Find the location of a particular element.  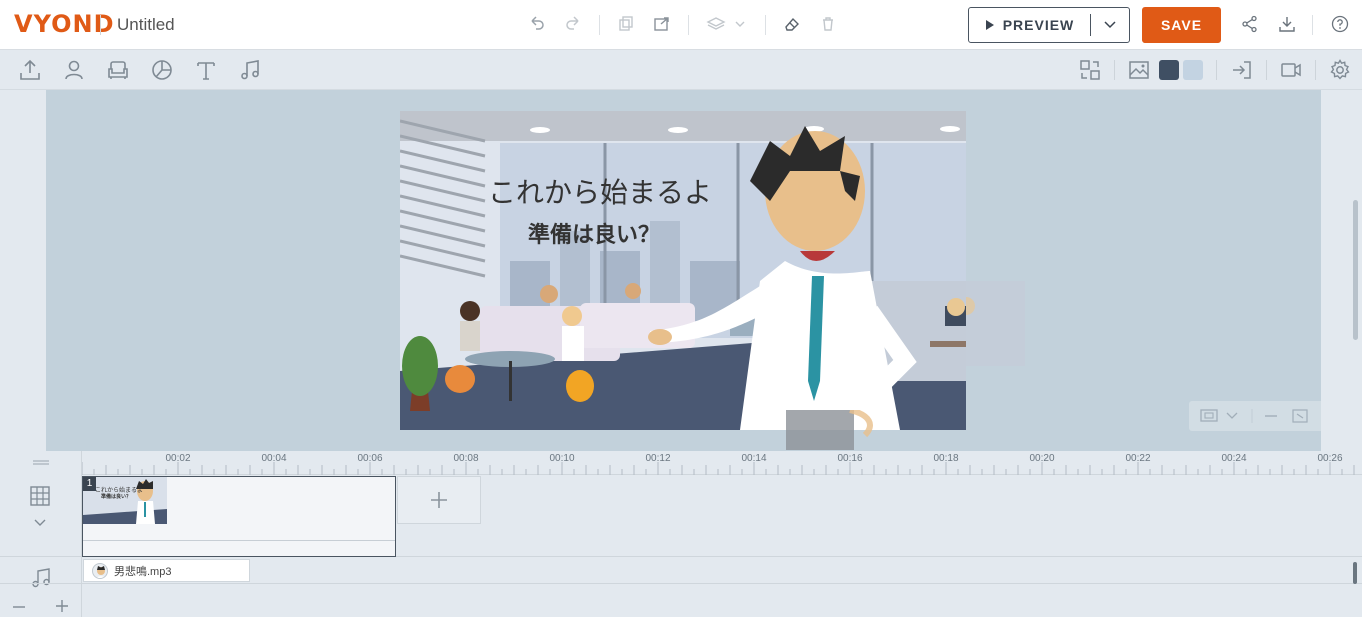

tick-label: 00:24 is located at coordinates (1234, 458).